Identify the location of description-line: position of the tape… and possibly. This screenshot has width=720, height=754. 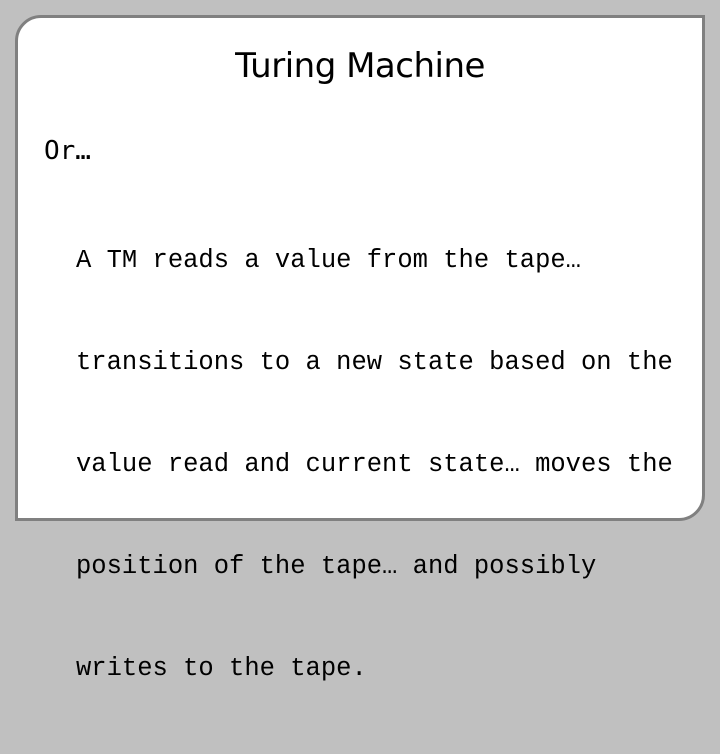
(336, 566).